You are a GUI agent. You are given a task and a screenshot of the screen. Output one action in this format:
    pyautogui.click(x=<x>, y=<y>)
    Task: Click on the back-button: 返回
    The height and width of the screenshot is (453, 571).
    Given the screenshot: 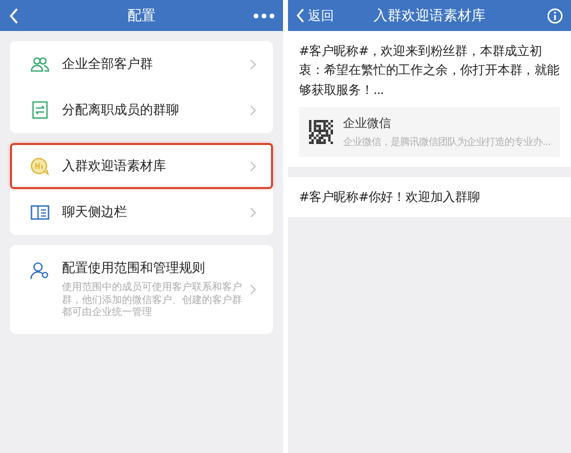 What is the action you would take?
    pyautogui.click(x=315, y=15)
    